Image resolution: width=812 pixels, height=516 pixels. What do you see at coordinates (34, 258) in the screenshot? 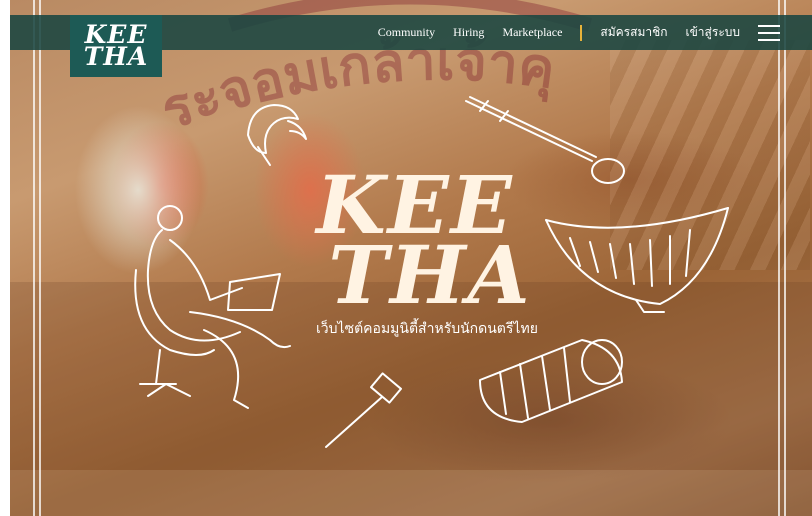
I see `border-line-left` at bounding box center [34, 258].